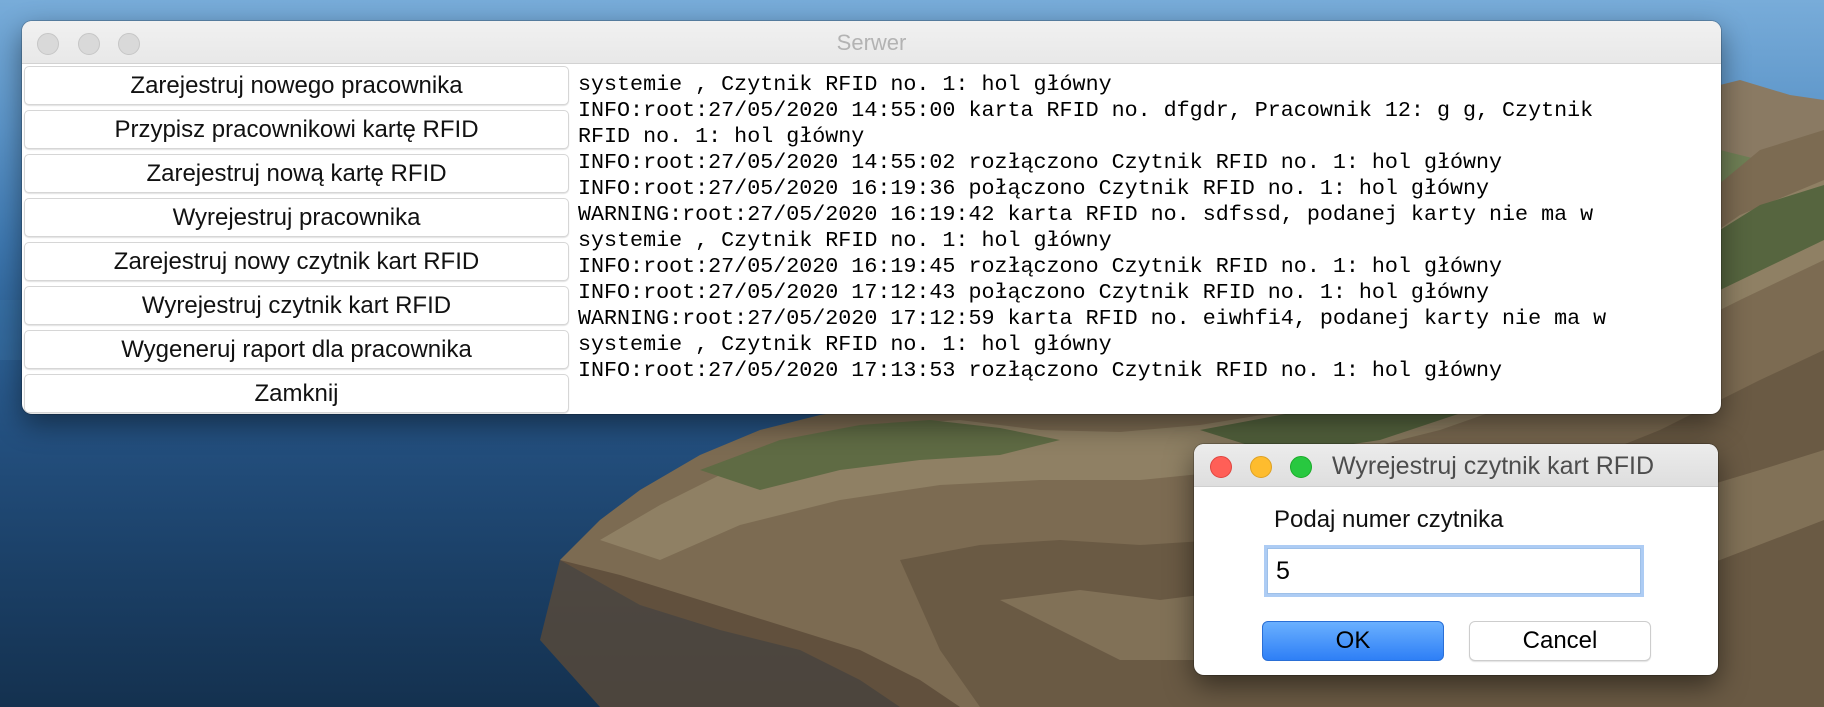 The width and height of the screenshot is (1824, 707). I want to click on main-titlebar: Serwer, so click(871, 42).